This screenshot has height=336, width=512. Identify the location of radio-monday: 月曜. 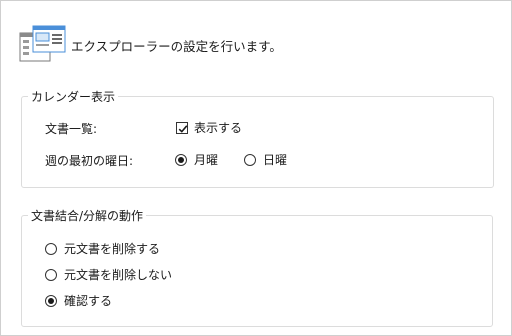
(196, 159).